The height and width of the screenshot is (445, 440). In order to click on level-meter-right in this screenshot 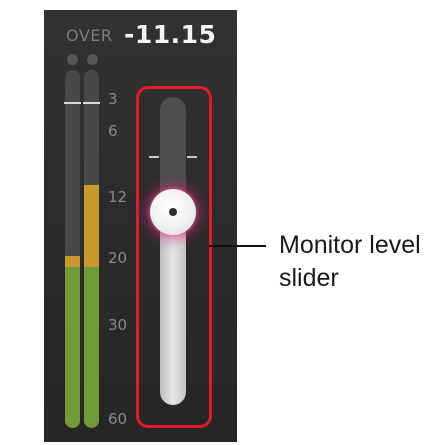, I will do `click(91, 249)`.